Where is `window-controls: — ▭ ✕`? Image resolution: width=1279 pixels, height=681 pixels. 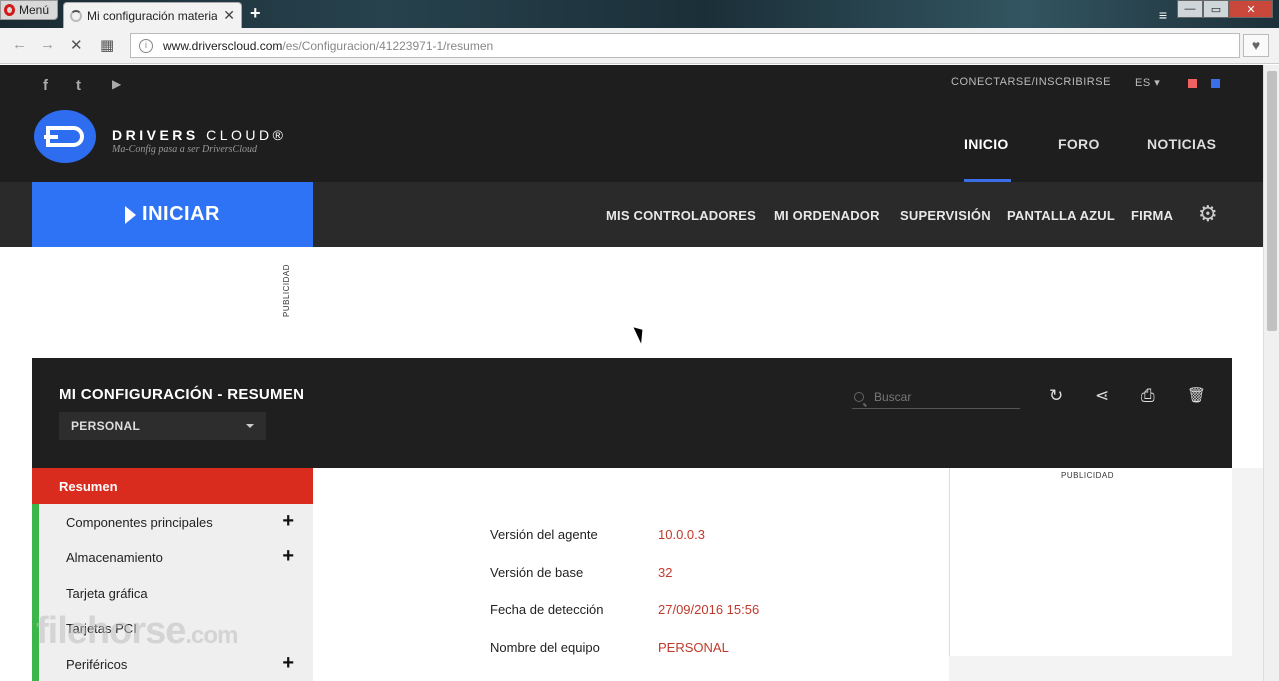
window-controls: — ▭ ✕ is located at coordinates (1225, 9).